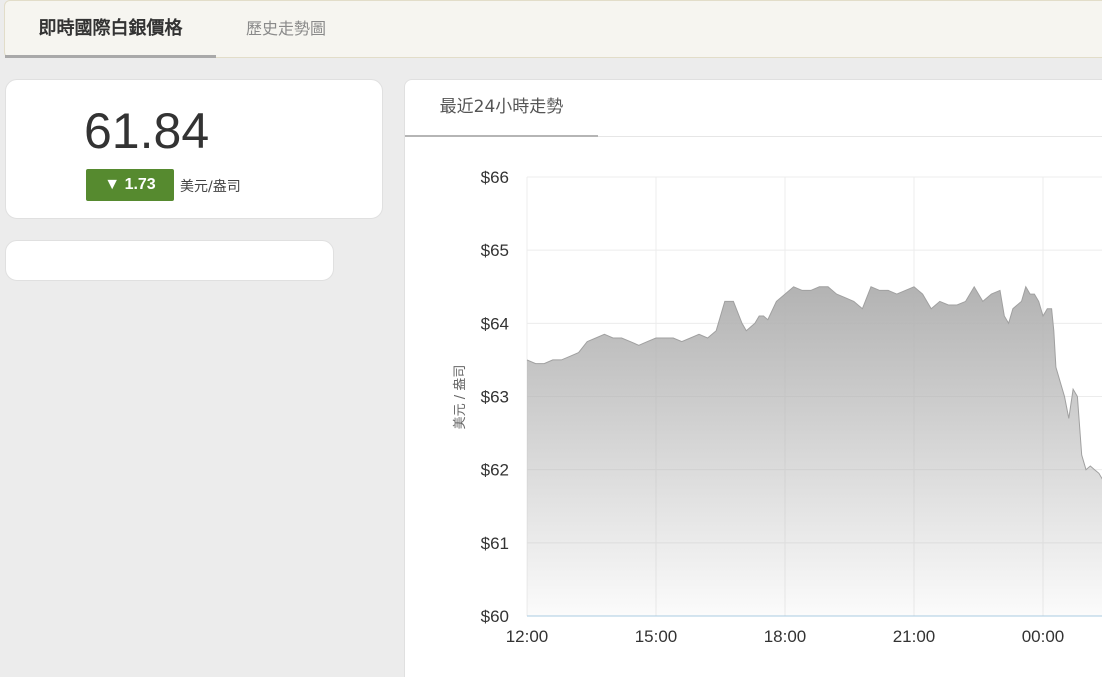  What do you see at coordinates (656, 636) in the screenshot?
I see `x-tick-label: 15:00` at bounding box center [656, 636].